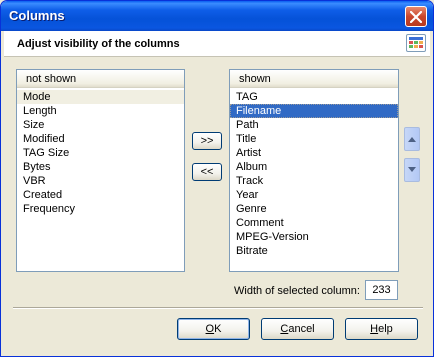 This screenshot has width=434, height=357. Describe the element at coordinates (100, 195) in the screenshot. I see `list-item: Created` at that location.